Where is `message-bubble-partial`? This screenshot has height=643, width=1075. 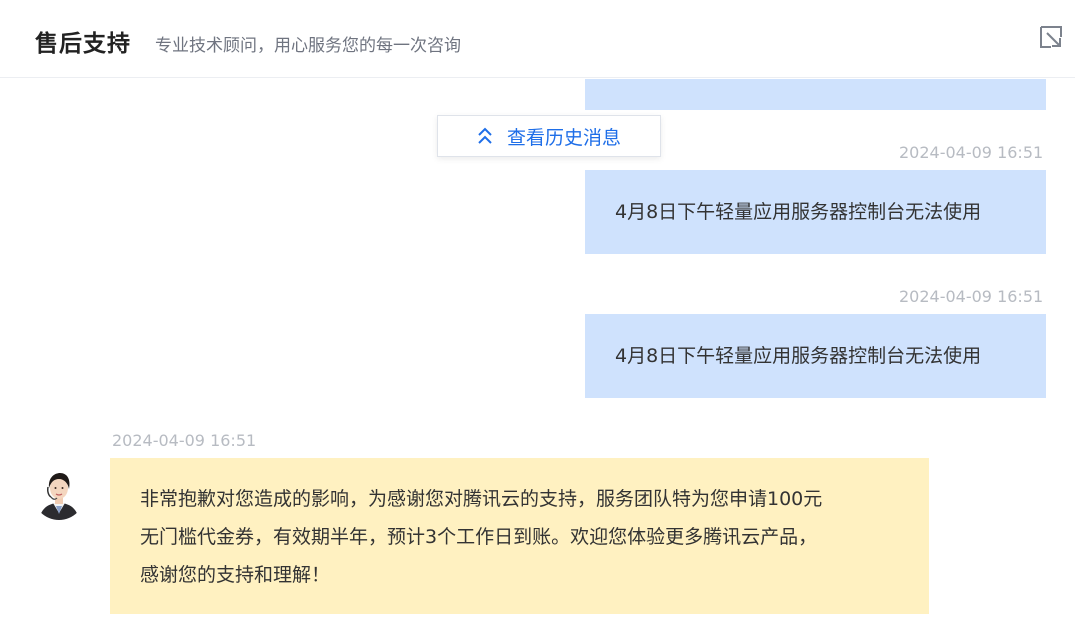 message-bubble-partial is located at coordinates (815, 94).